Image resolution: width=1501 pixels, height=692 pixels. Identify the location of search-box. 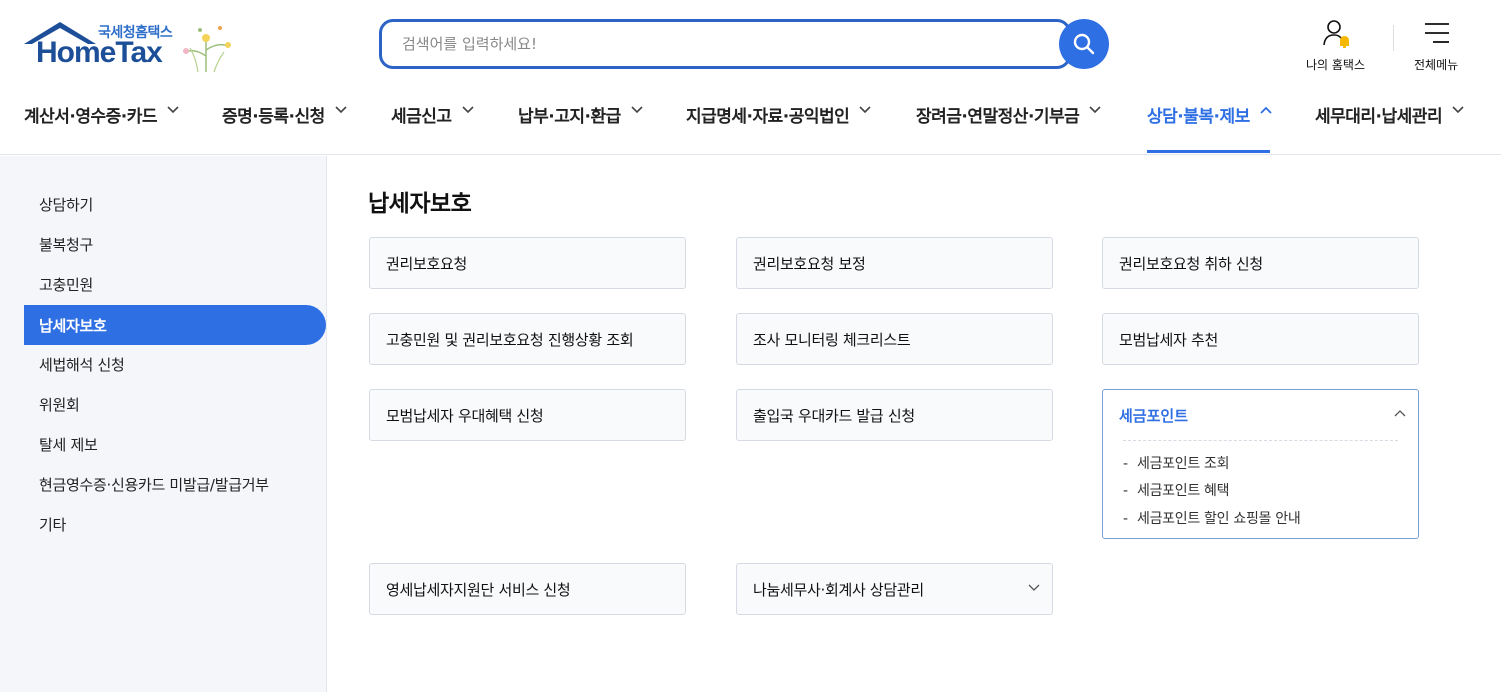
(725, 44).